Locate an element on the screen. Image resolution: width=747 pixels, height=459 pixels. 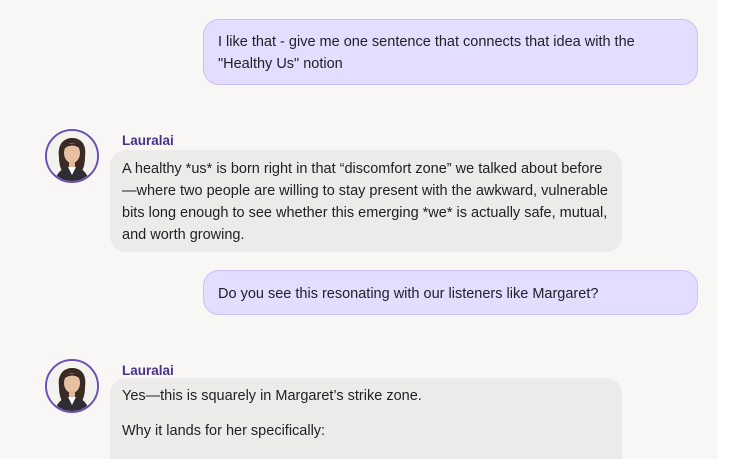
assistant-message-paragraph: Why it lands for her specifically: is located at coordinates (224, 431).